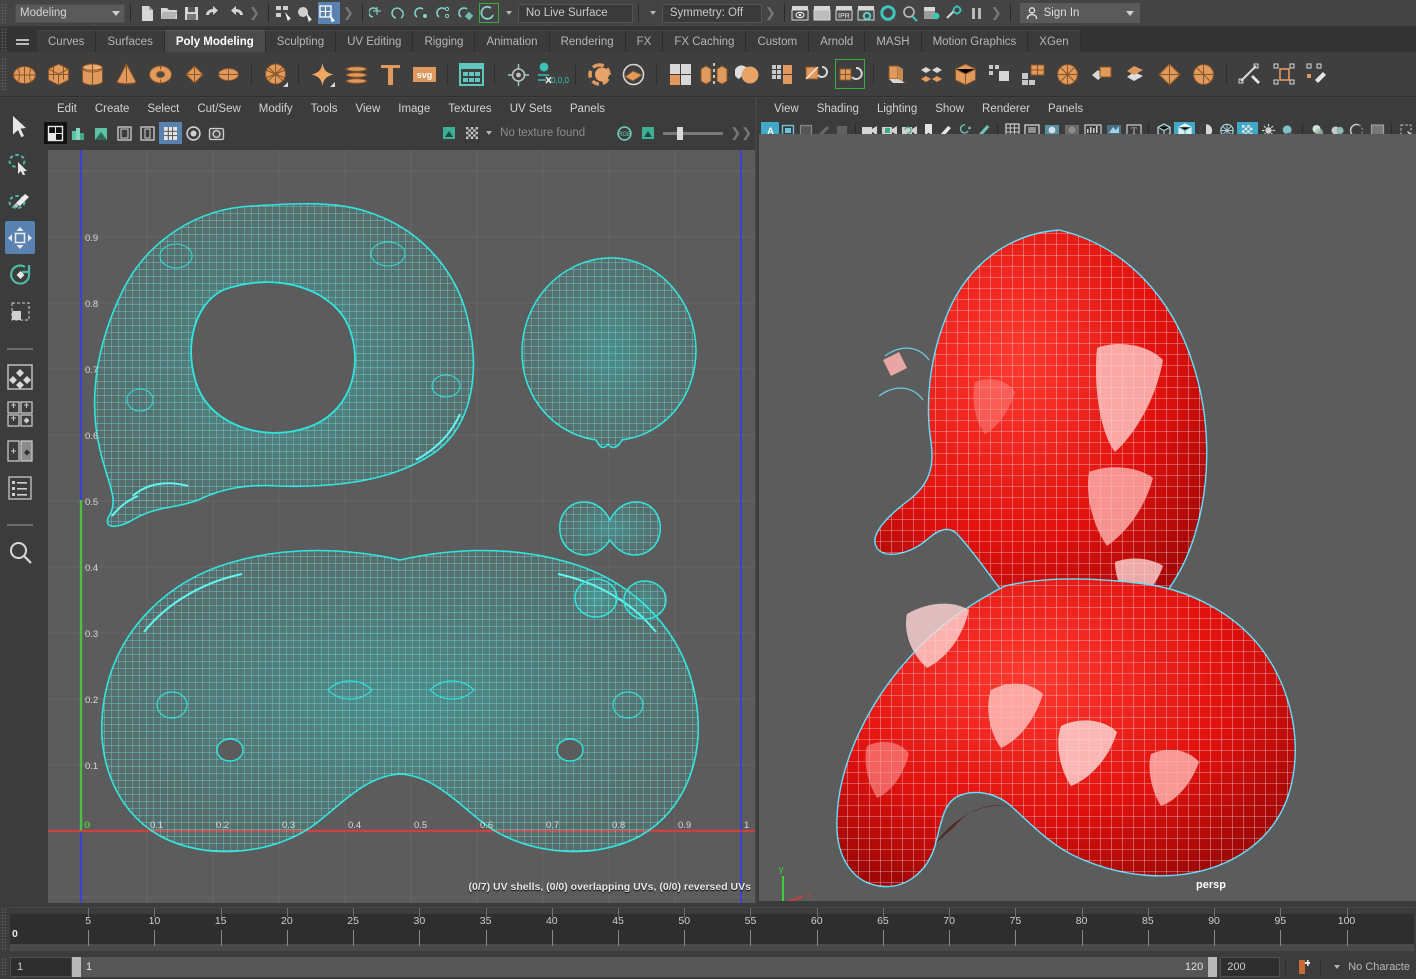  Describe the element at coordinates (1067, 74) in the screenshot. I see `circularize-icon` at that location.